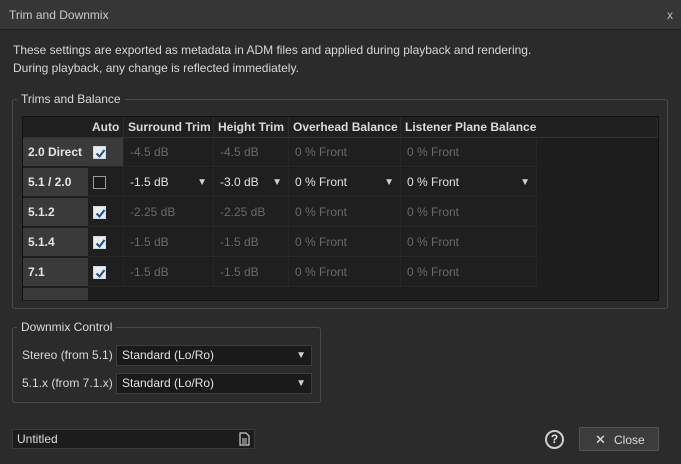 Image resolution: width=681 pixels, height=464 pixels. I want to click on row-header-5-1-4: 5.1.4, so click(55, 242).